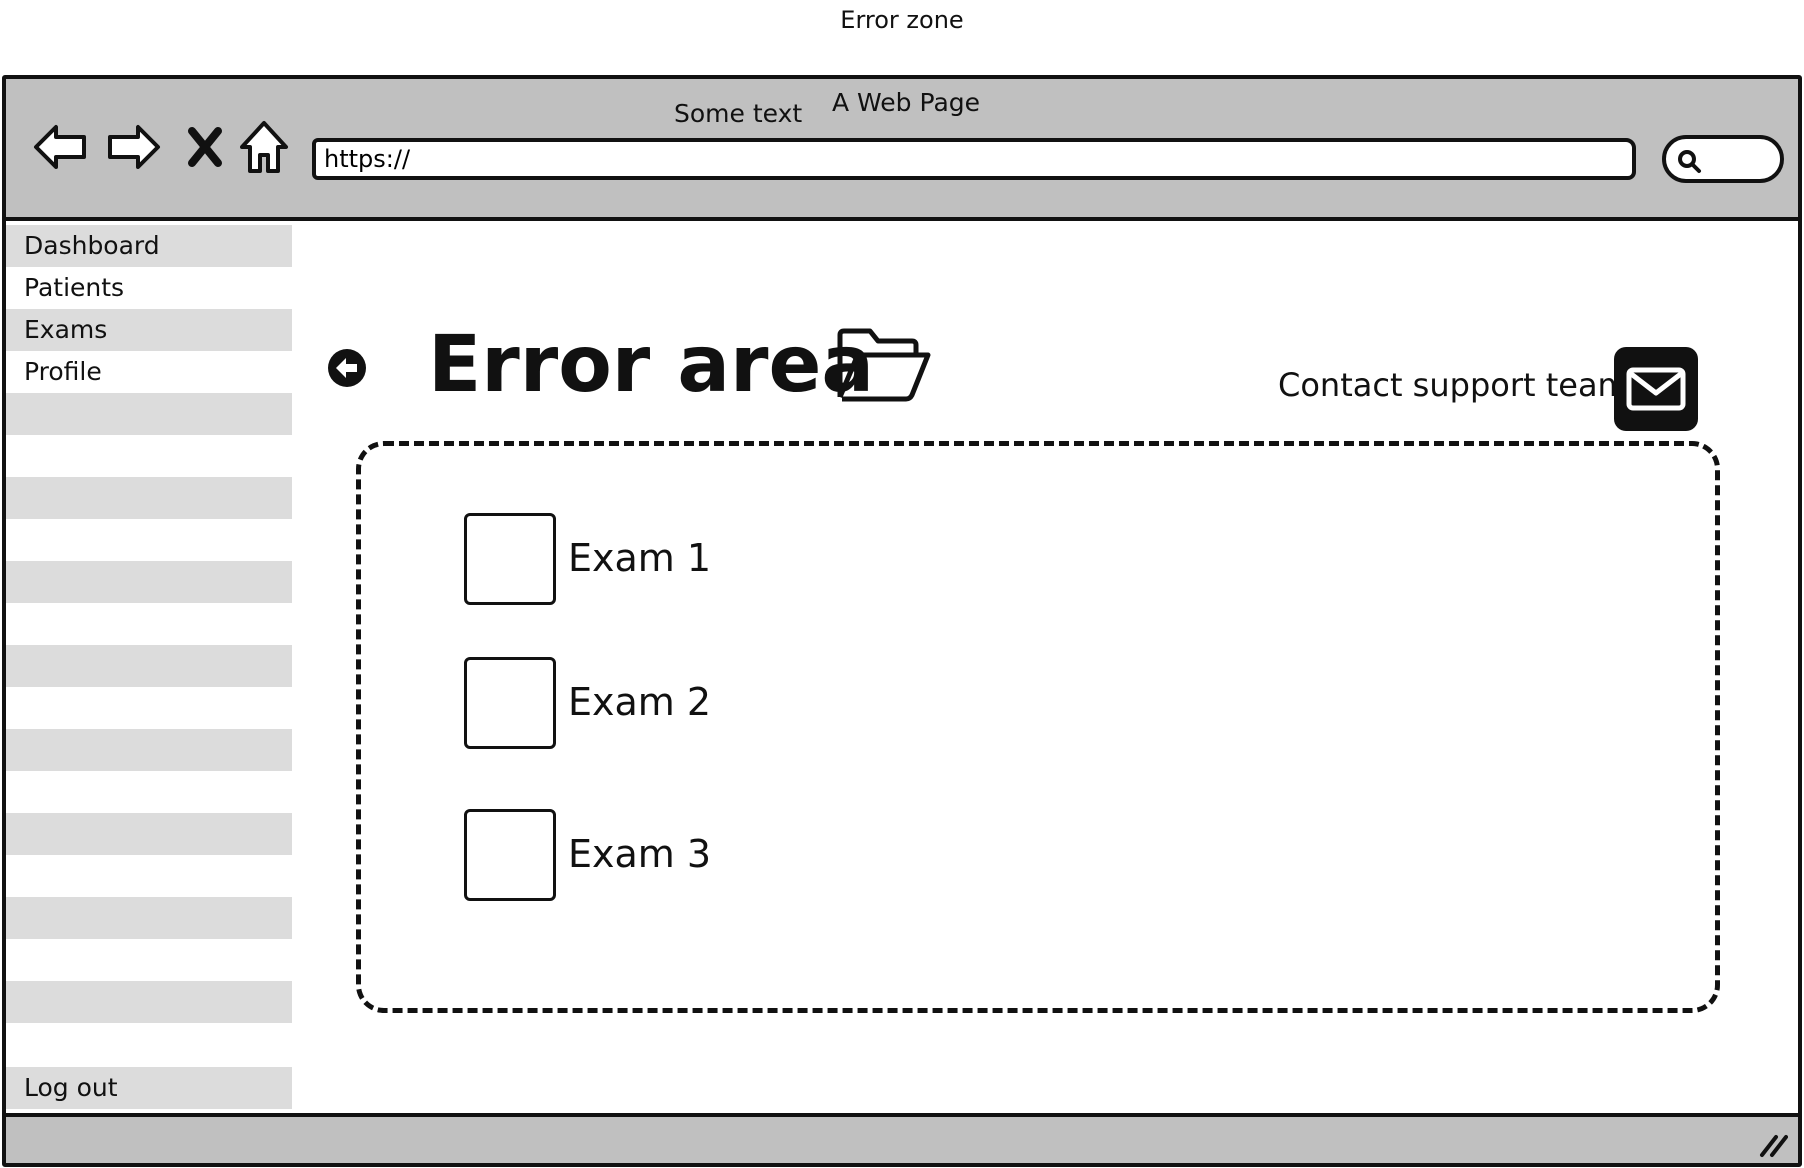  Describe the element at coordinates (1656, 389) in the screenshot. I see `envelope-icon` at that location.